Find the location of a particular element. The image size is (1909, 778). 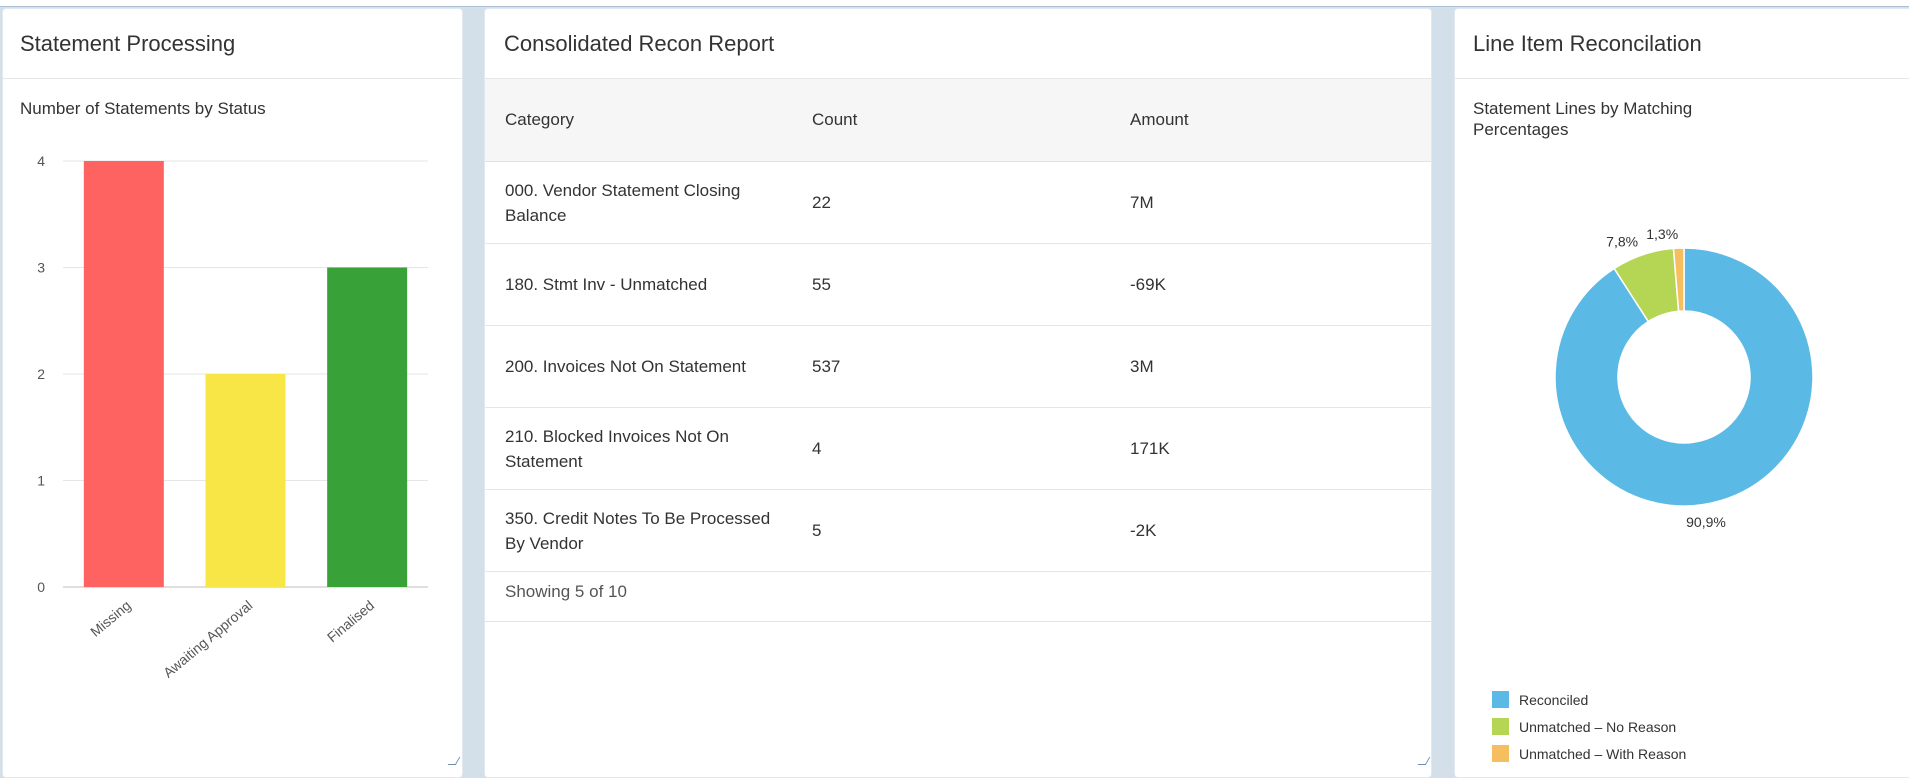

y-tick-label: 0 is located at coordinates (41, 587).